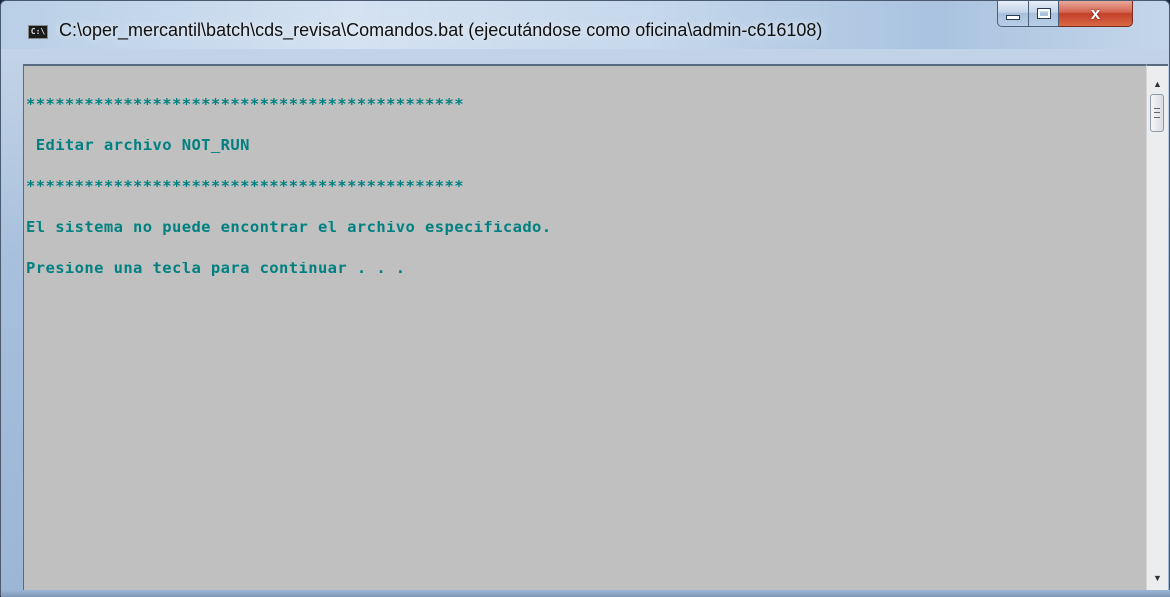 The height and width of the screenshot is (597, 1170). I want to click on close-button: x, so click(1096, 14).